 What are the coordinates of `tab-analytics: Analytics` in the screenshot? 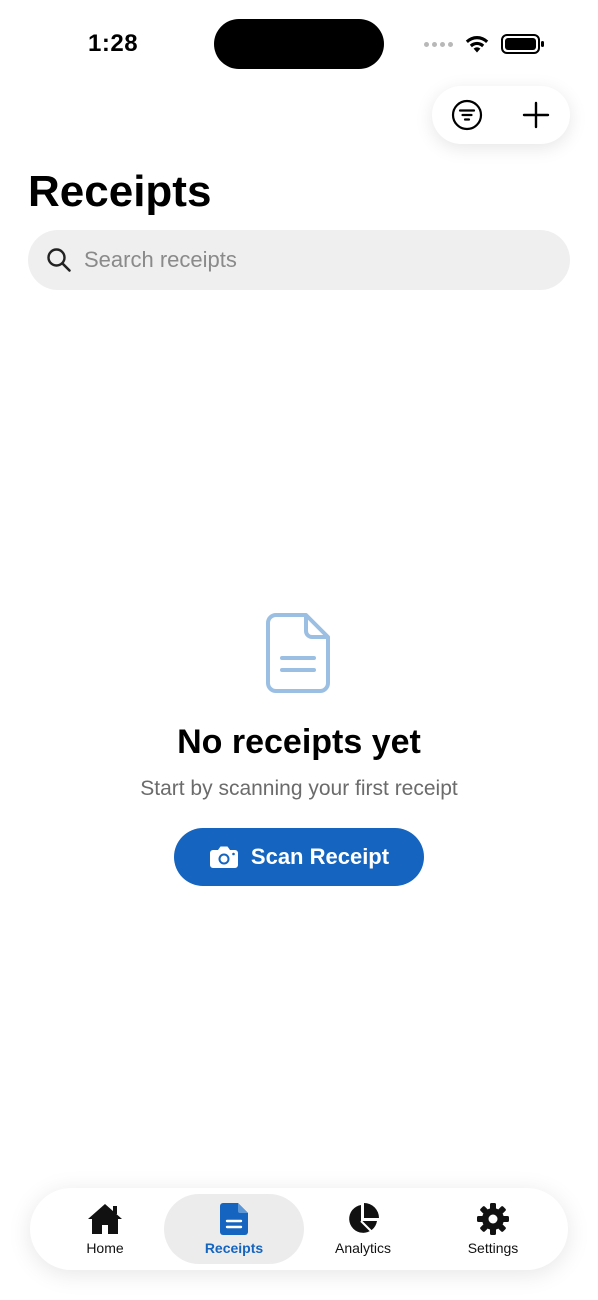 It's located at (363, 1229).